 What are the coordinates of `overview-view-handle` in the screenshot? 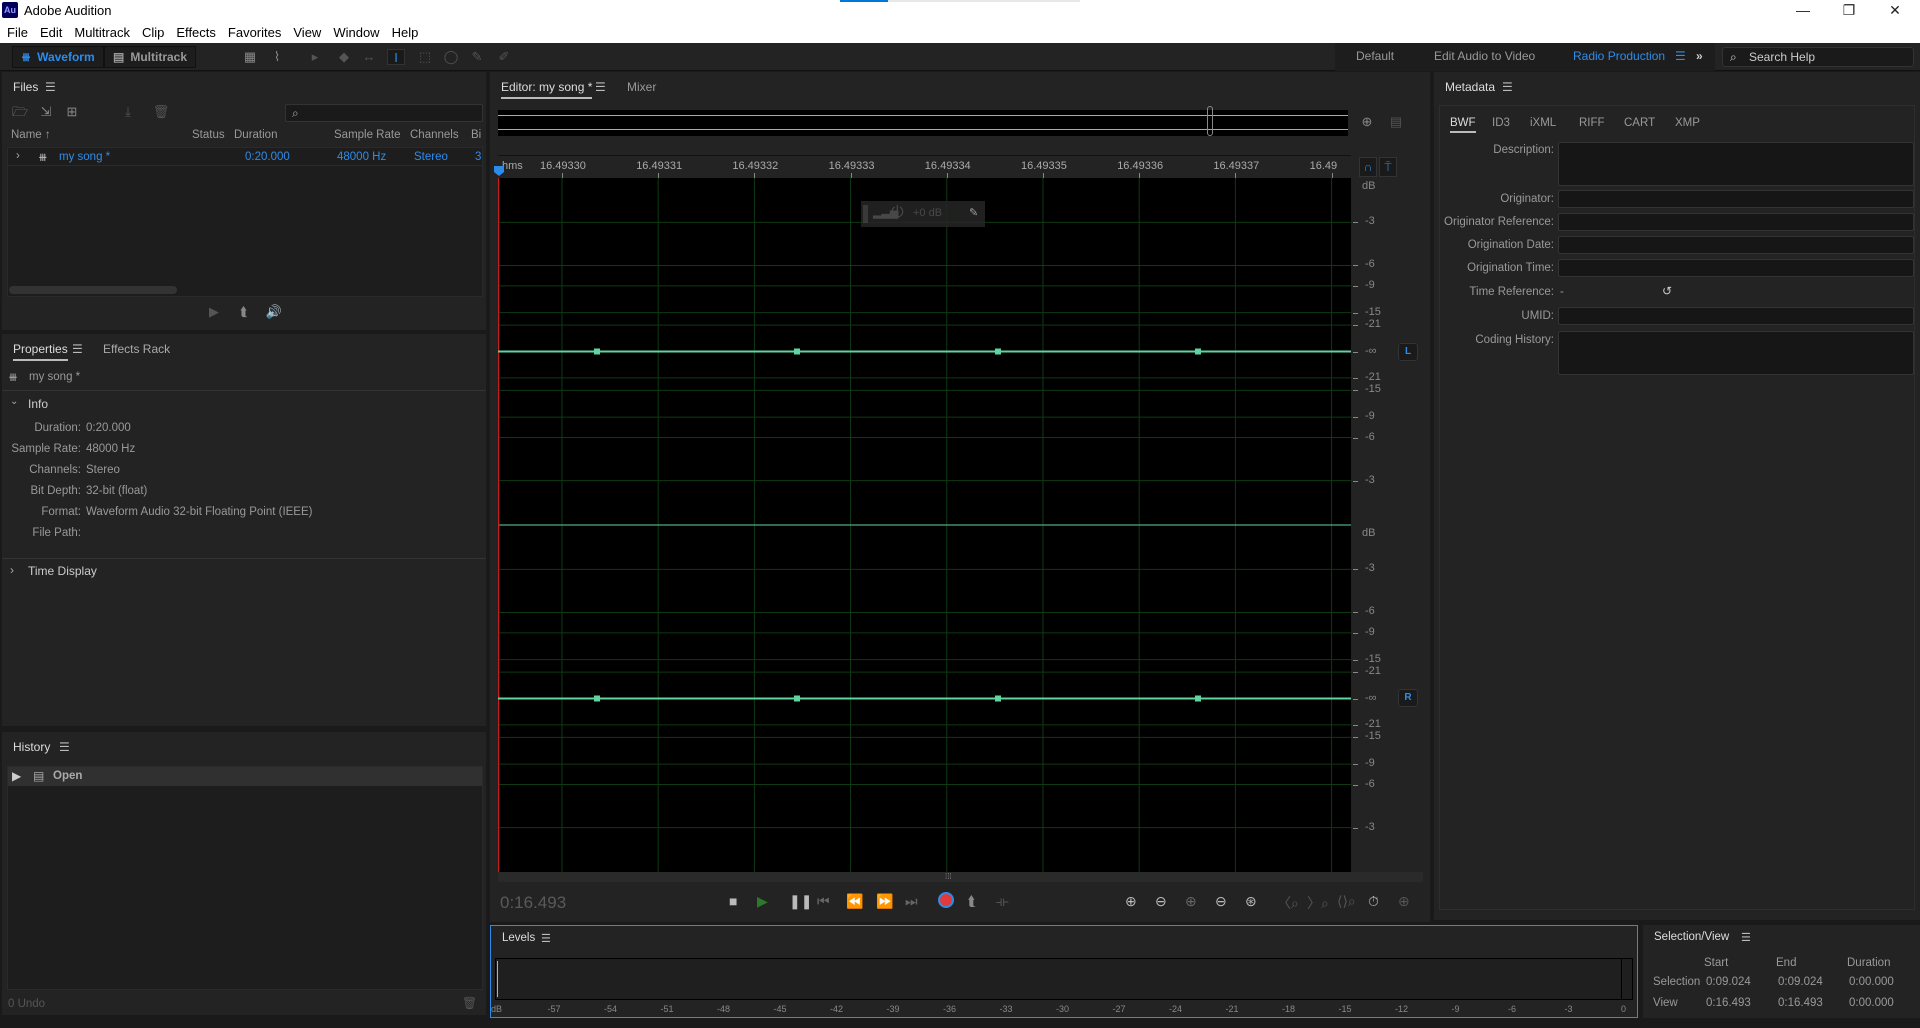 It's located at (1210, 121).